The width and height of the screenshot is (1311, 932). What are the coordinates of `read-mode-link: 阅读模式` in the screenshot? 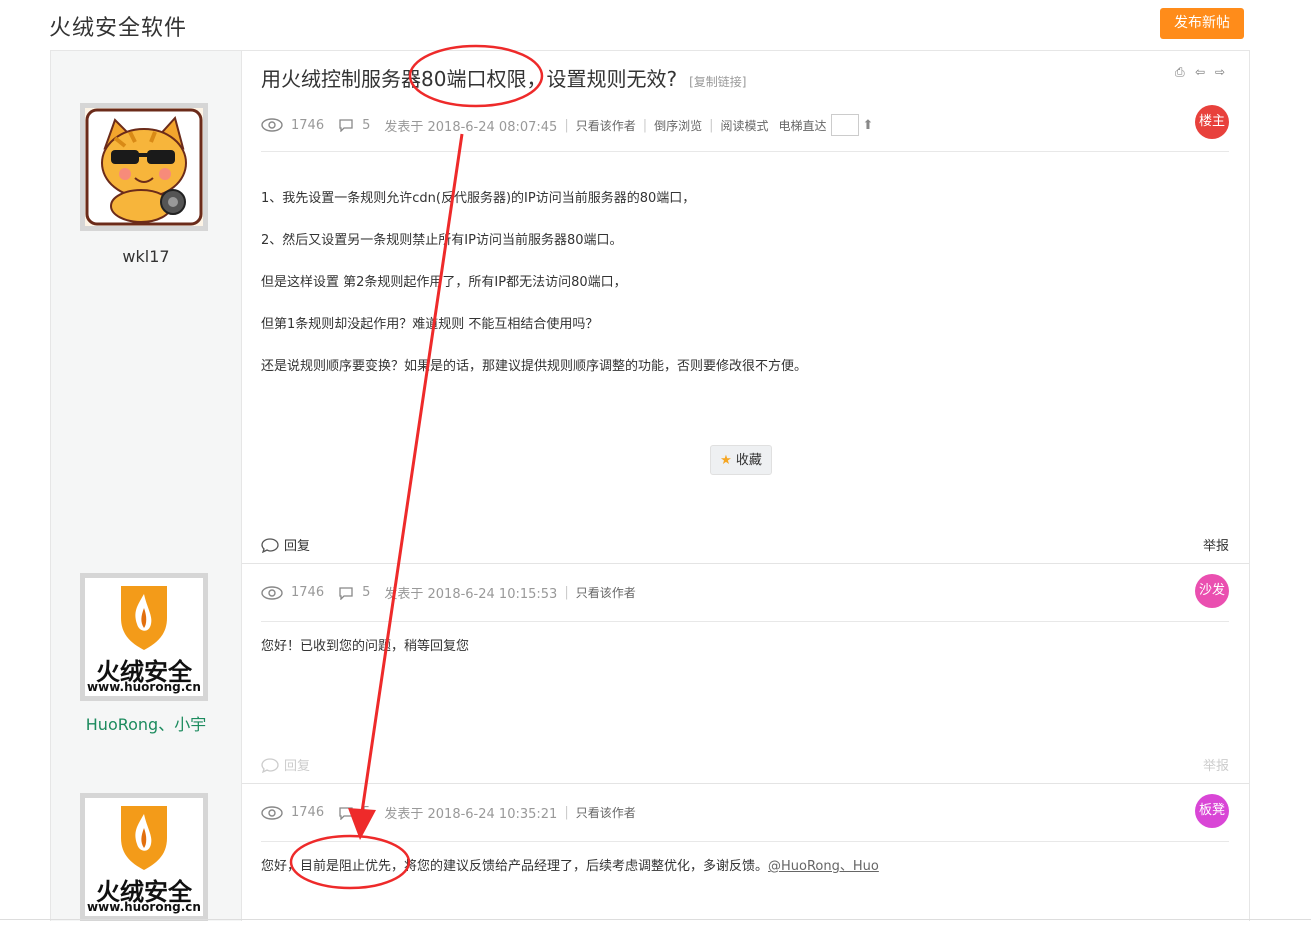 It's located at (745, 125).